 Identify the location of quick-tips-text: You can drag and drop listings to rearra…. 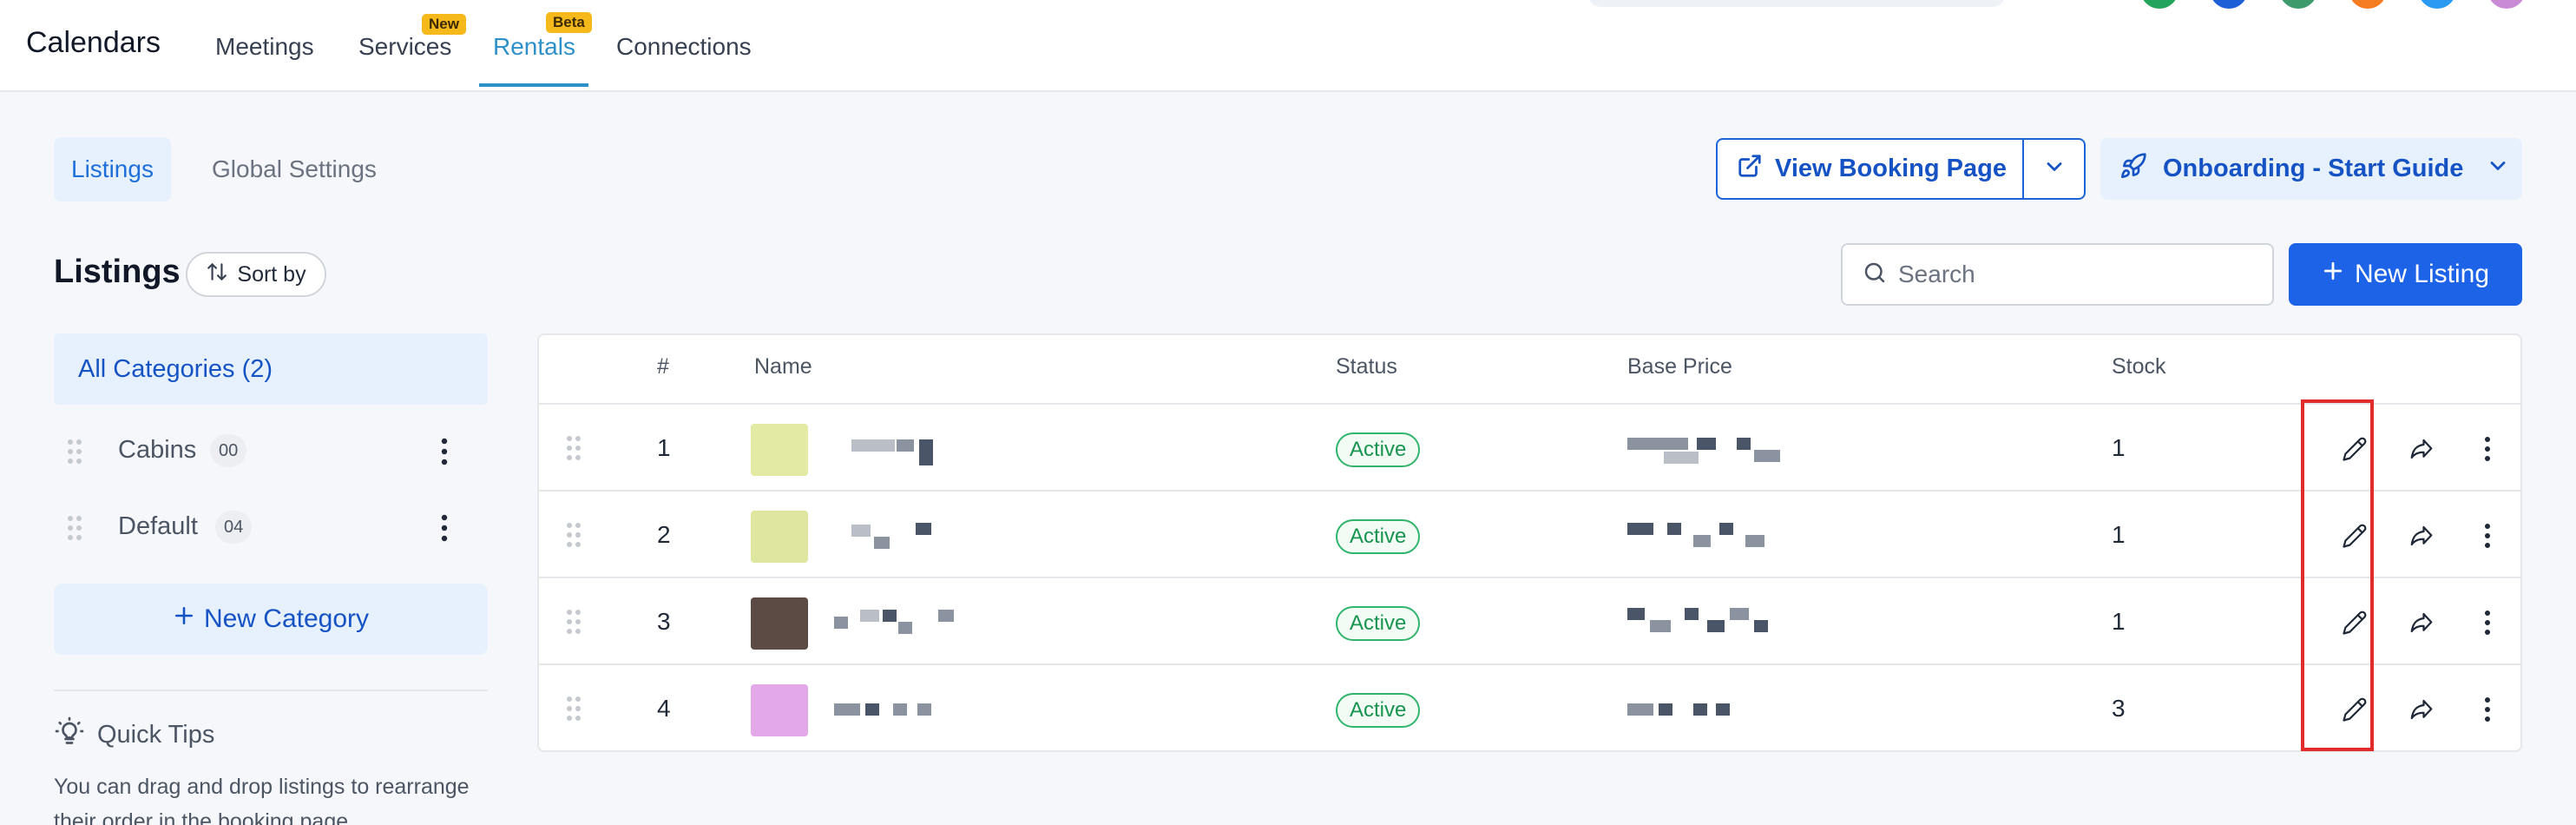
(262, 800).